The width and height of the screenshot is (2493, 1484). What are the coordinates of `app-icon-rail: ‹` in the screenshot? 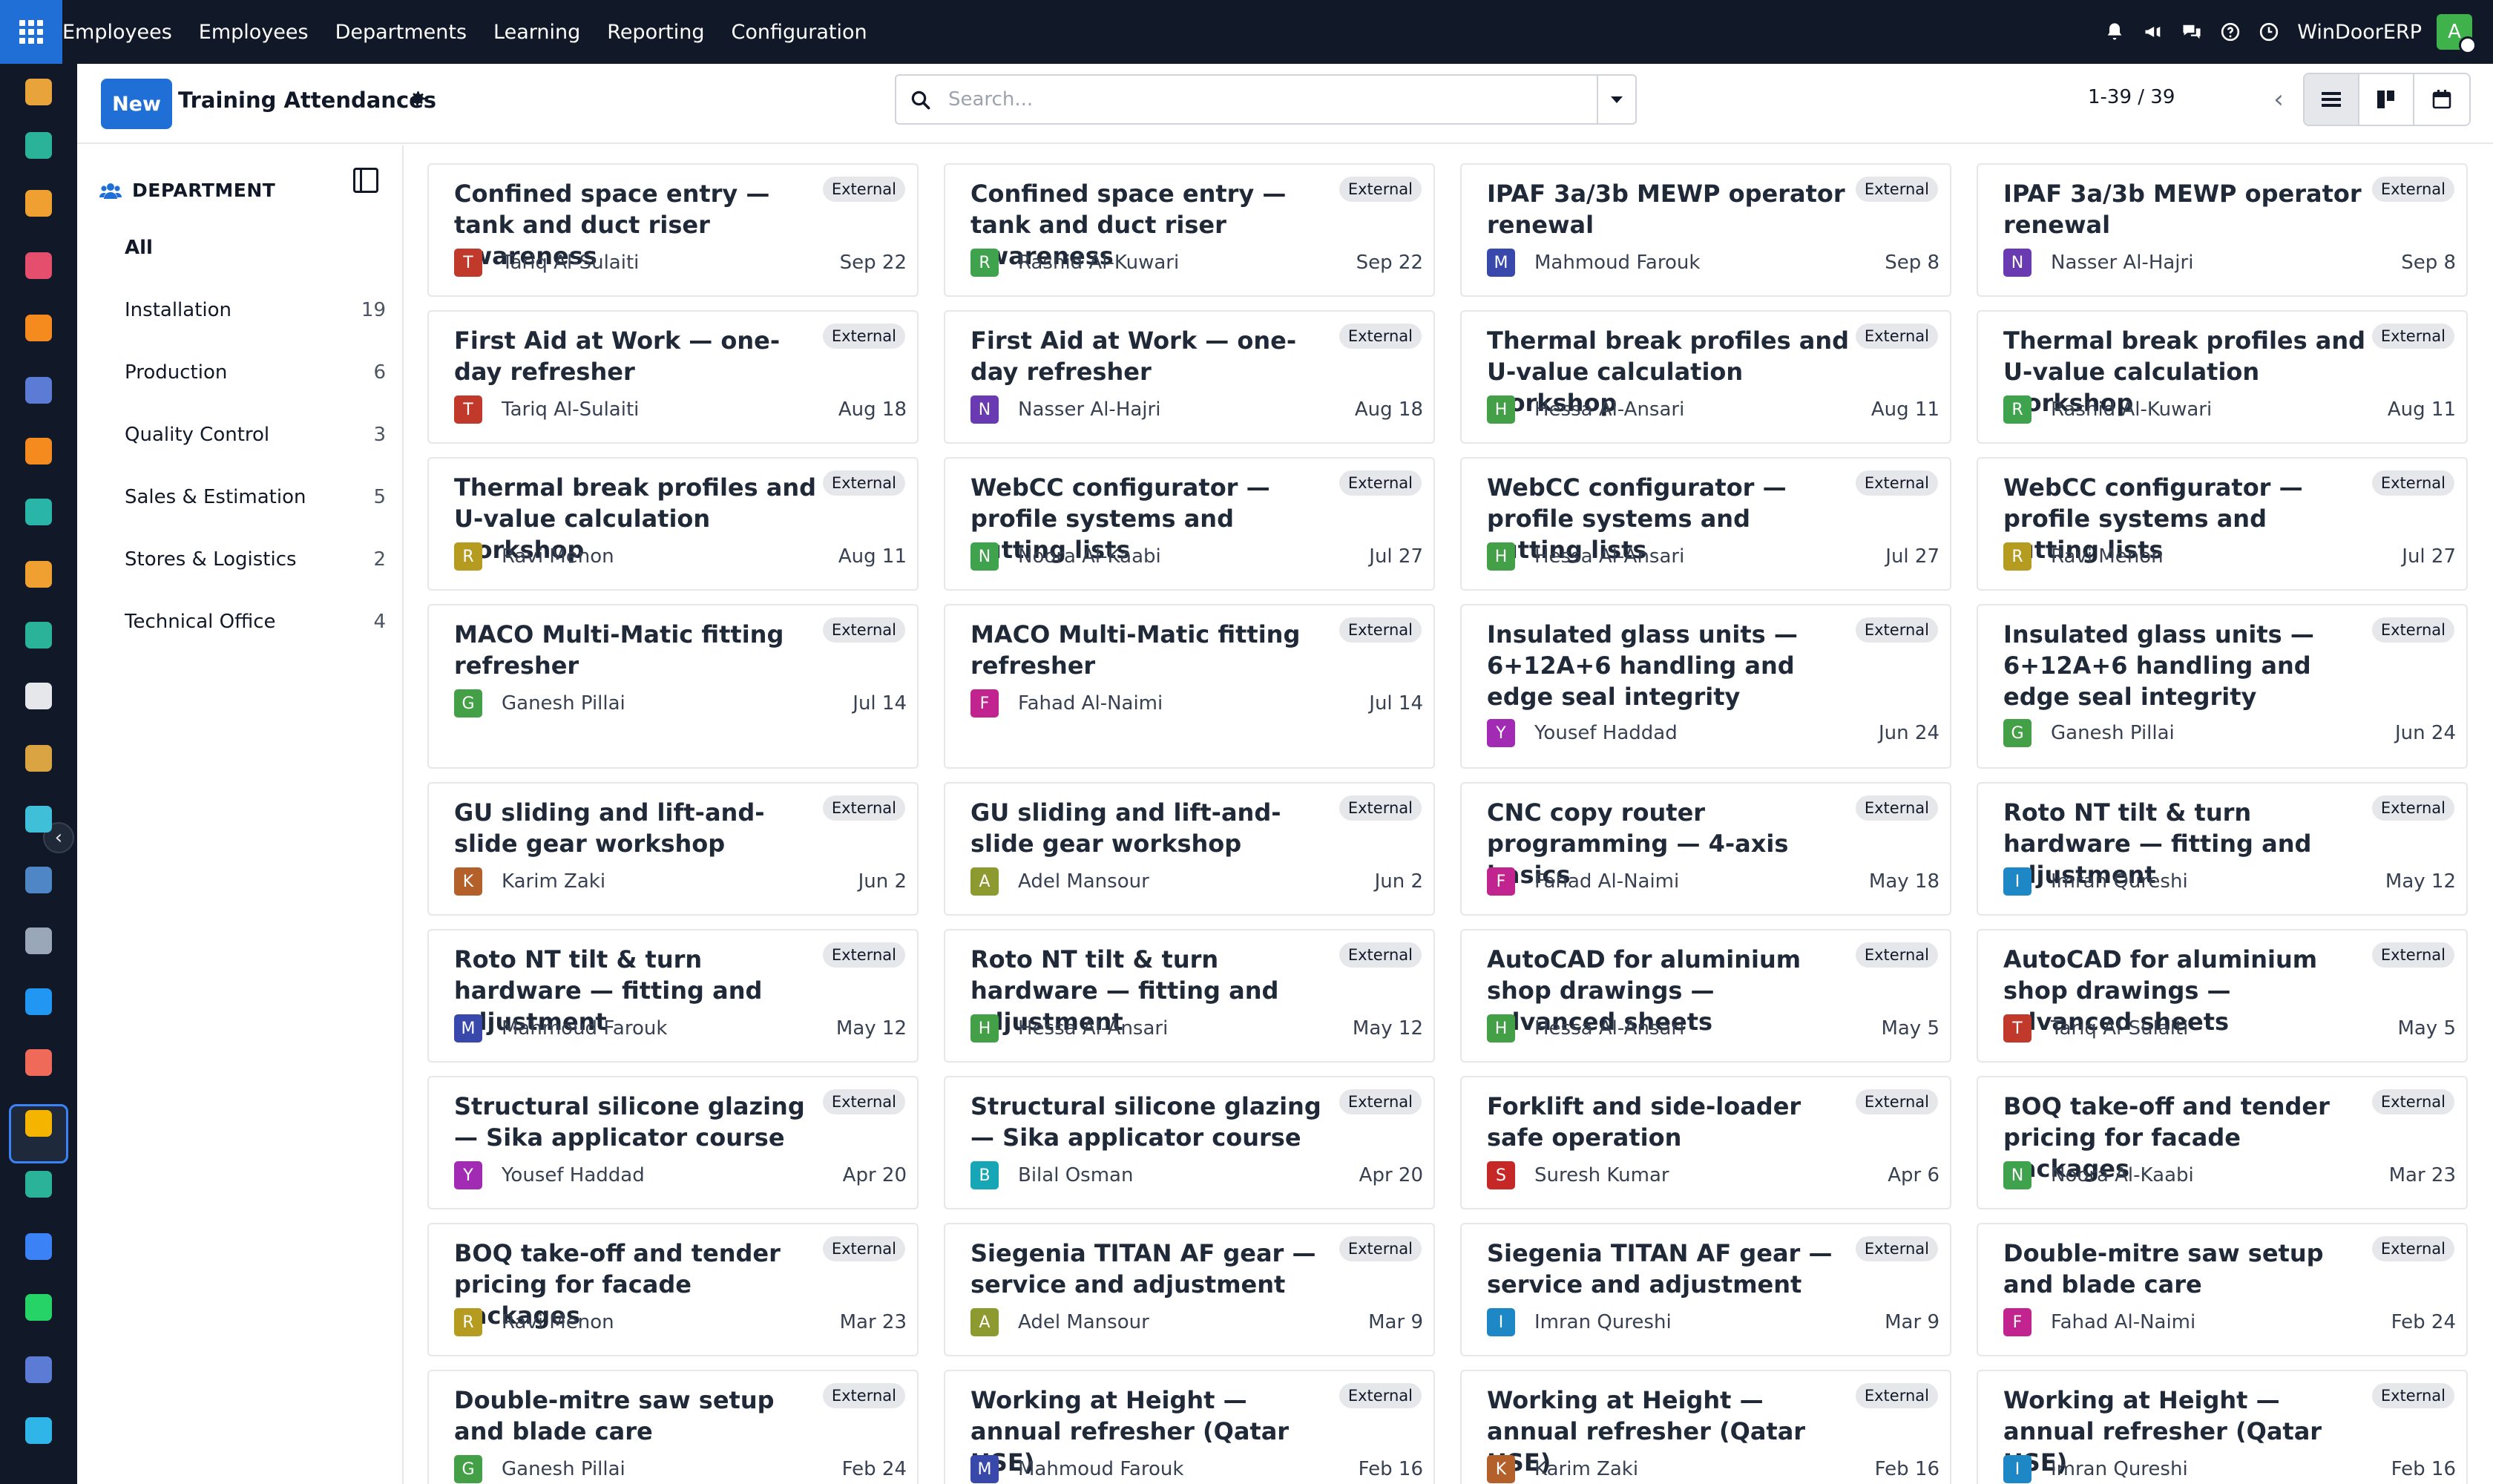 It's located at (38, 774).